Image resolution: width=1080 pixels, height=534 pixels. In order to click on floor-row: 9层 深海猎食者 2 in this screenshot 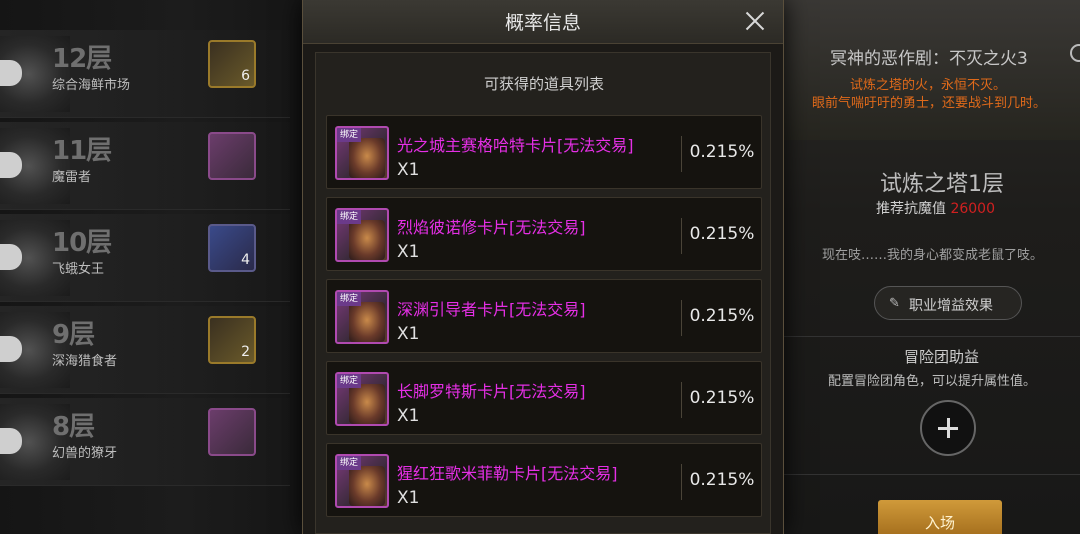, I will do `click(145, 350)`.